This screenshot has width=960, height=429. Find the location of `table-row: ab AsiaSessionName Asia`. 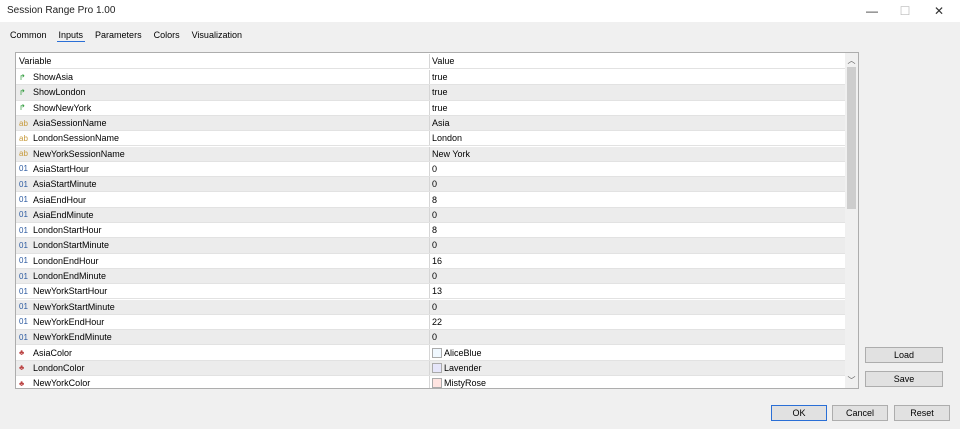

table-row: ab AsiaSessionName Asia is located at coordinates (431, 123).